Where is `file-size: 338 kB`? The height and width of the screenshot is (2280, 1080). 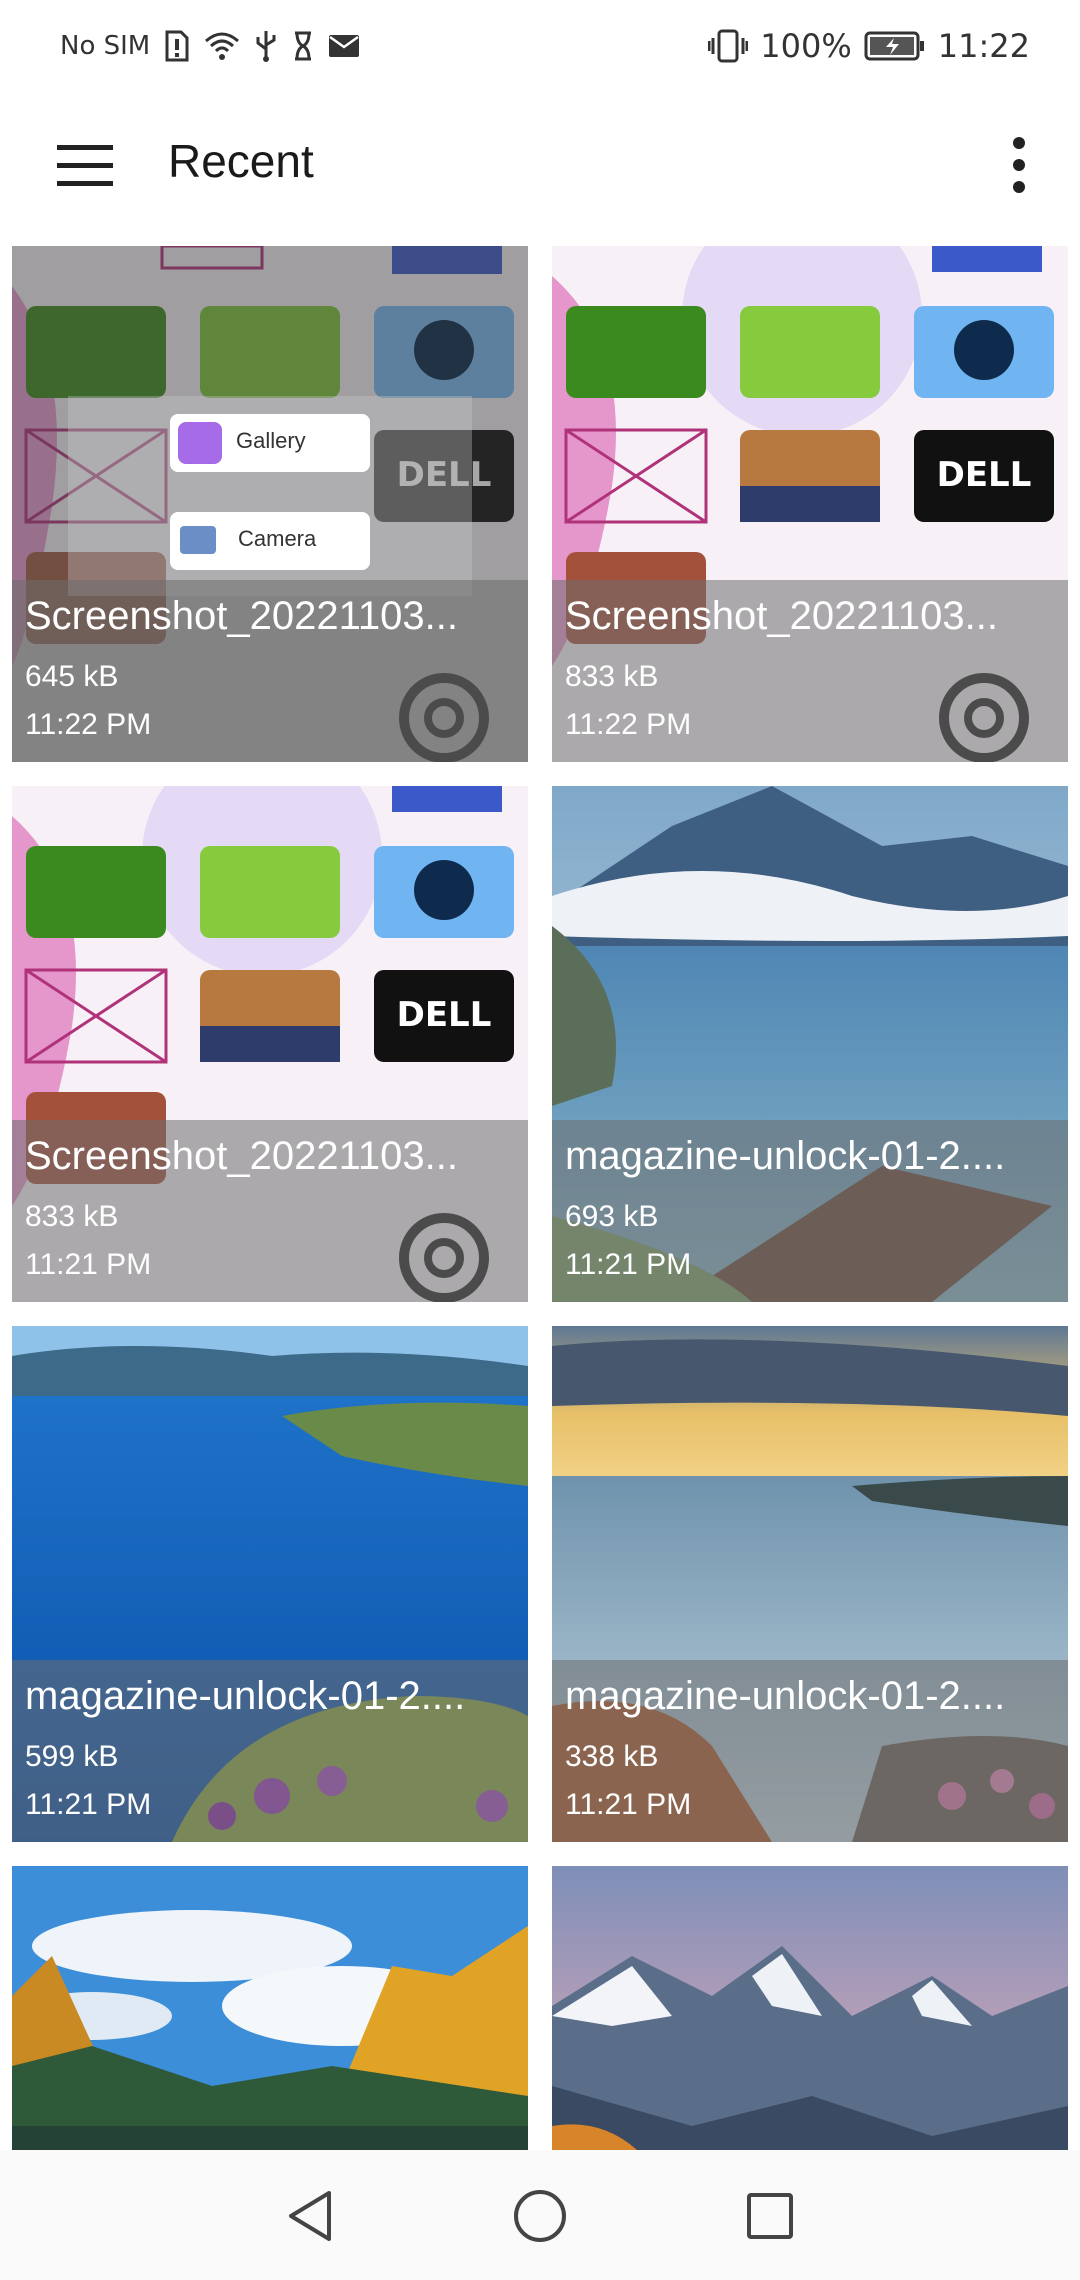
file-size: 338 kB is located at coordinates (612, 1756).